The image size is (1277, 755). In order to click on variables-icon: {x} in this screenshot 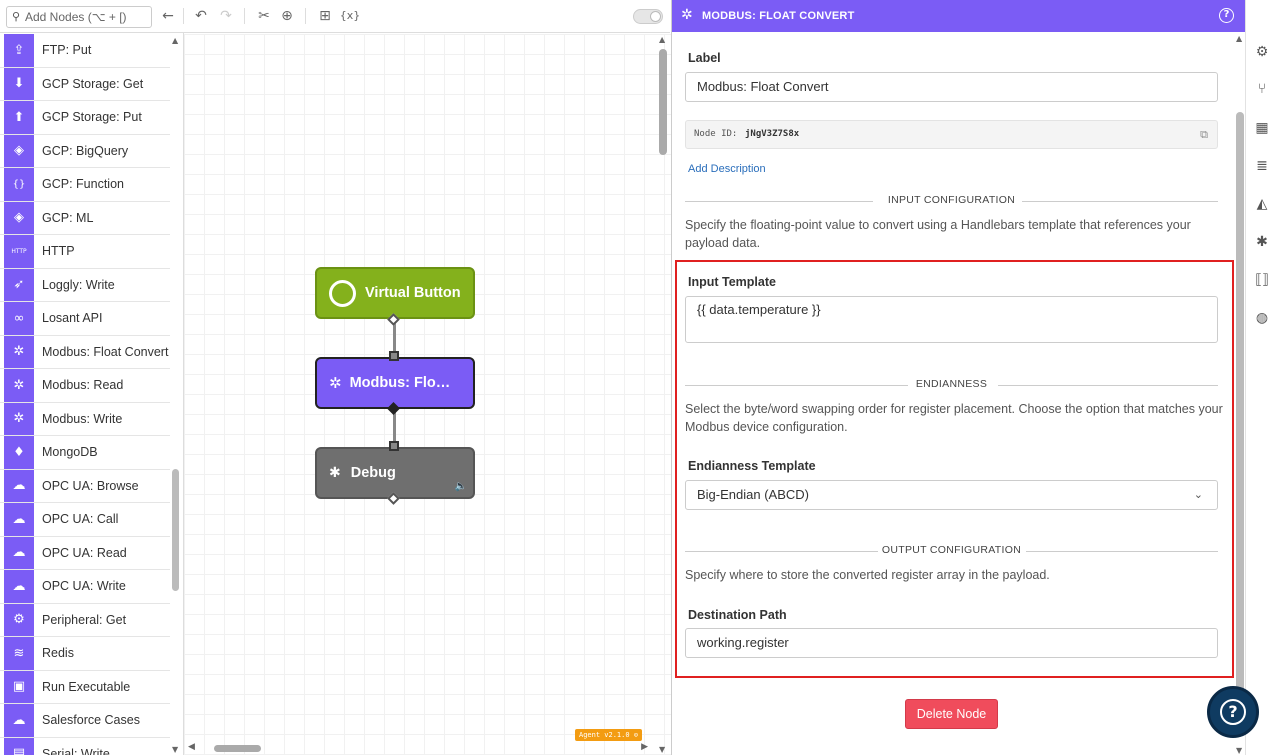, I will do `click(350, 16)`.